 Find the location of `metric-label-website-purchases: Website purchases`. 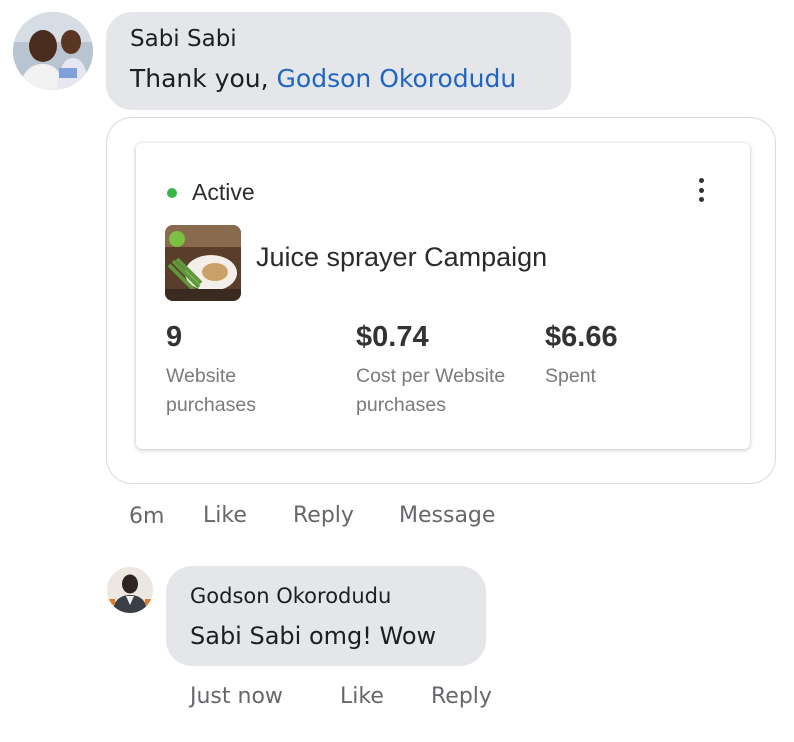

metric-label-website-purchases: Website purchases is located at coordinates (211, 391).